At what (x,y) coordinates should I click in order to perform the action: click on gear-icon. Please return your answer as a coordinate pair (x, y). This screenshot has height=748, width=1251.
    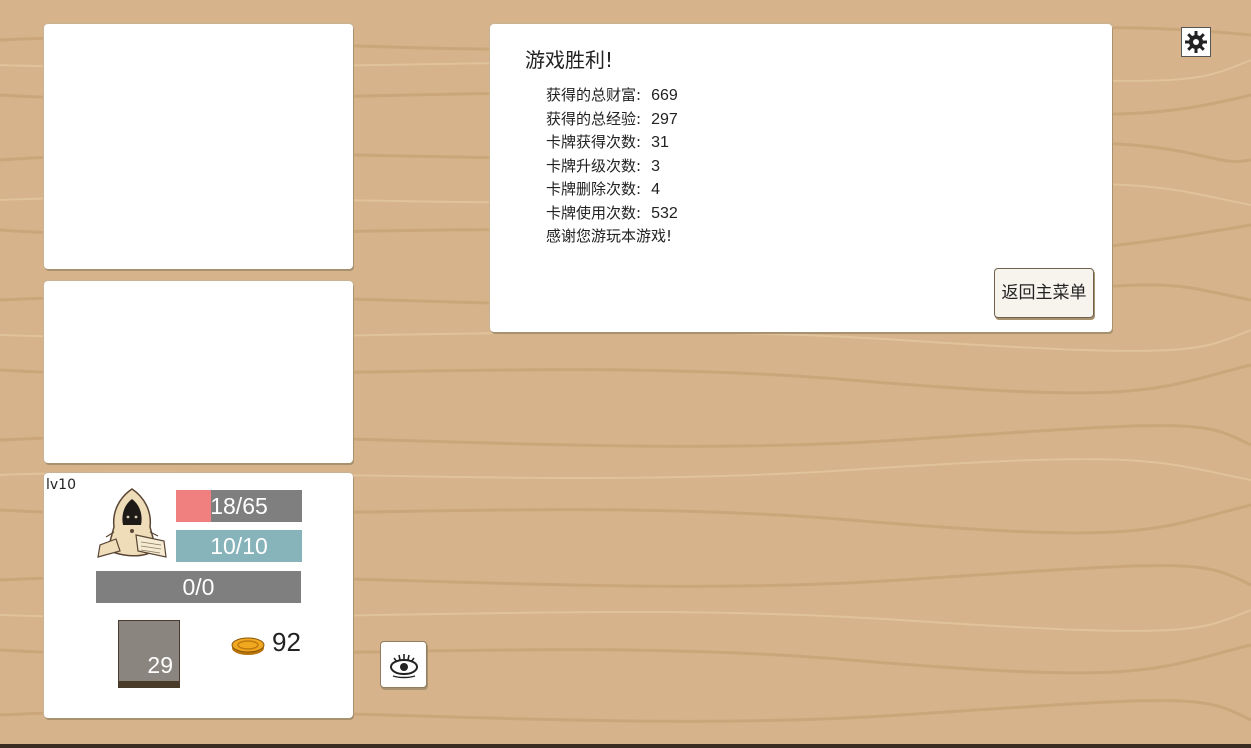
    Looking at the image, I should click on (1196, 42).